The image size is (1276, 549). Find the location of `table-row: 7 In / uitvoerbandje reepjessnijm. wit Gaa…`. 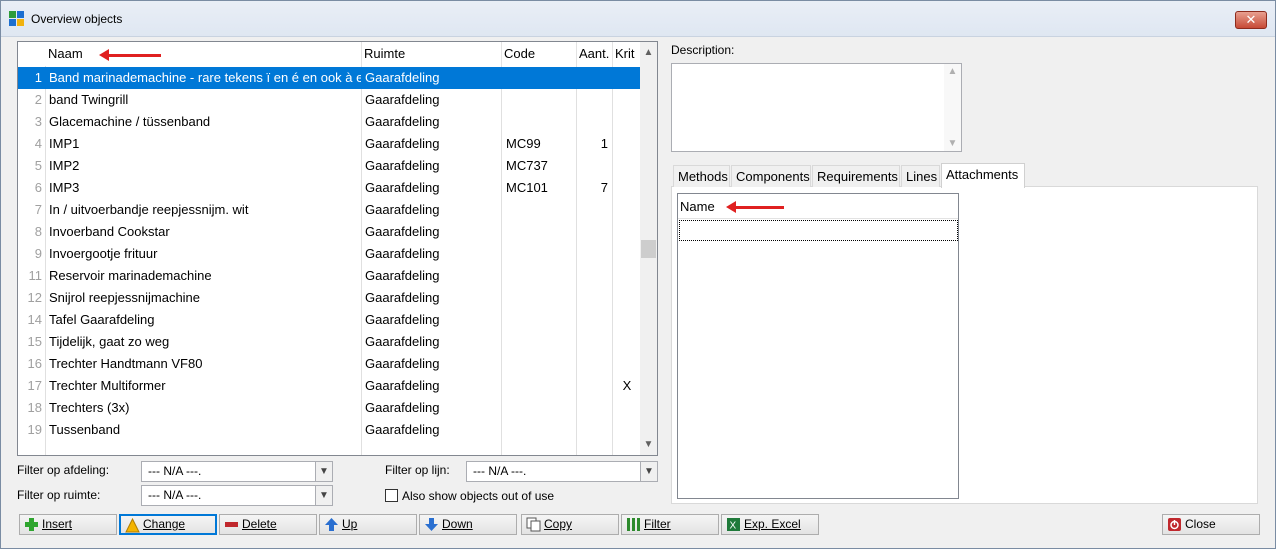

table-row: 7 In / uitvoerbandje reepjessnijm. wit Gaa… is located at coordinates (329, 210).